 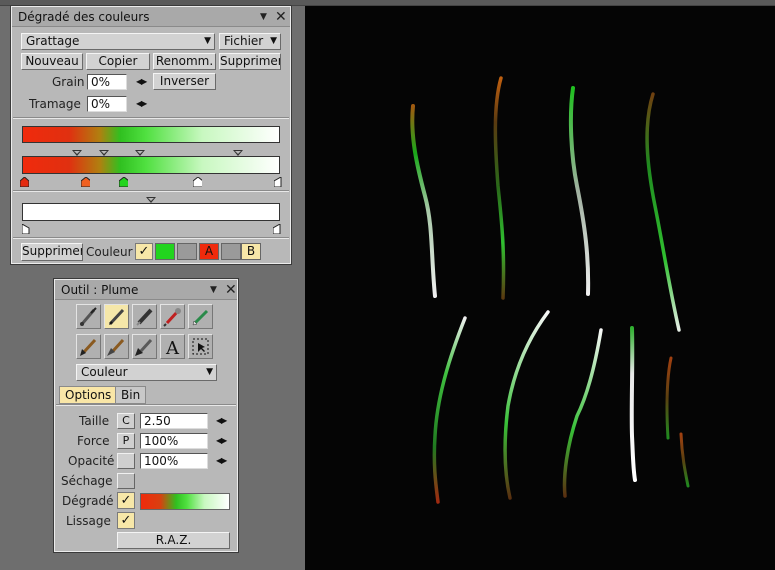 I want to click on current-color-swatch, so click(x=165, y=251).